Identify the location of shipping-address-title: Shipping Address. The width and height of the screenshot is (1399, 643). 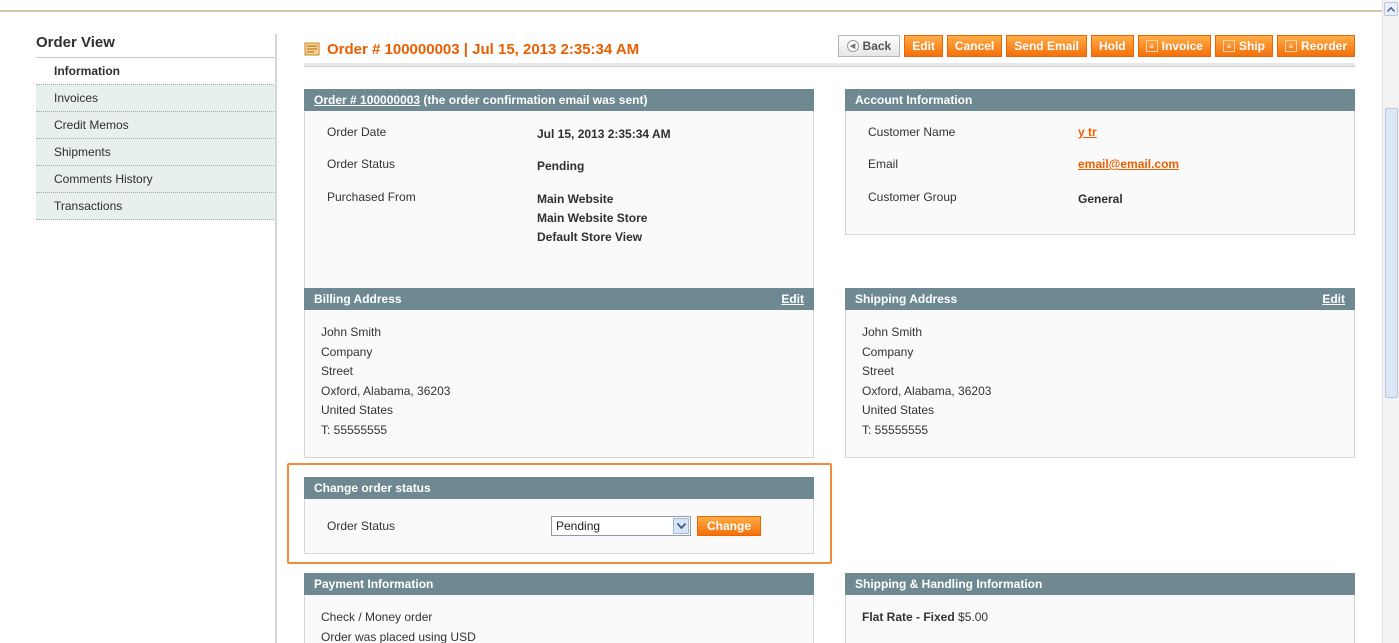
(906, 299).